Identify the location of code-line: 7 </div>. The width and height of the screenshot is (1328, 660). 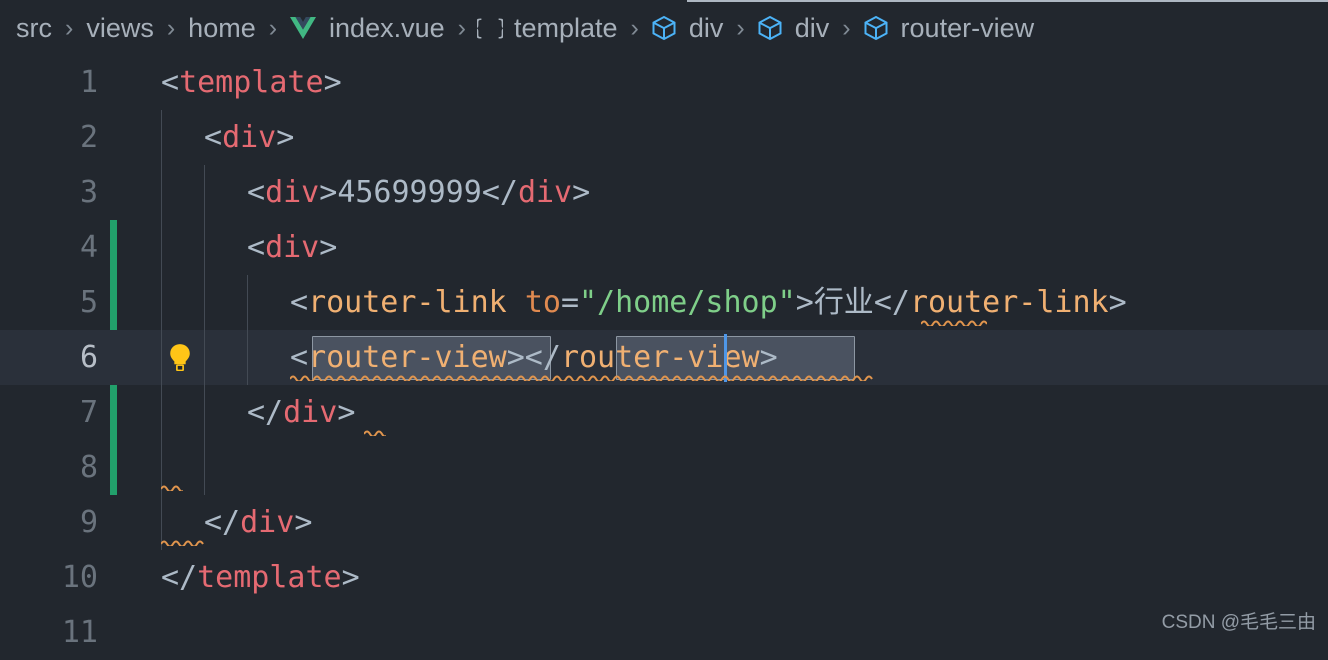
(664, 412).